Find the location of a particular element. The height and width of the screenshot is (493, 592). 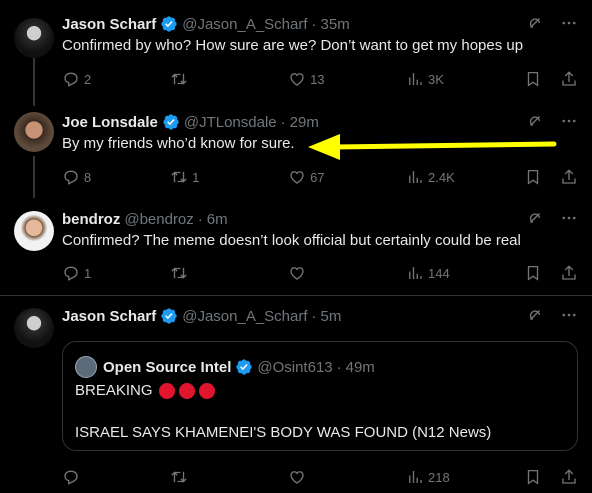

views-button: 3K is located at coordinates (465, 79).